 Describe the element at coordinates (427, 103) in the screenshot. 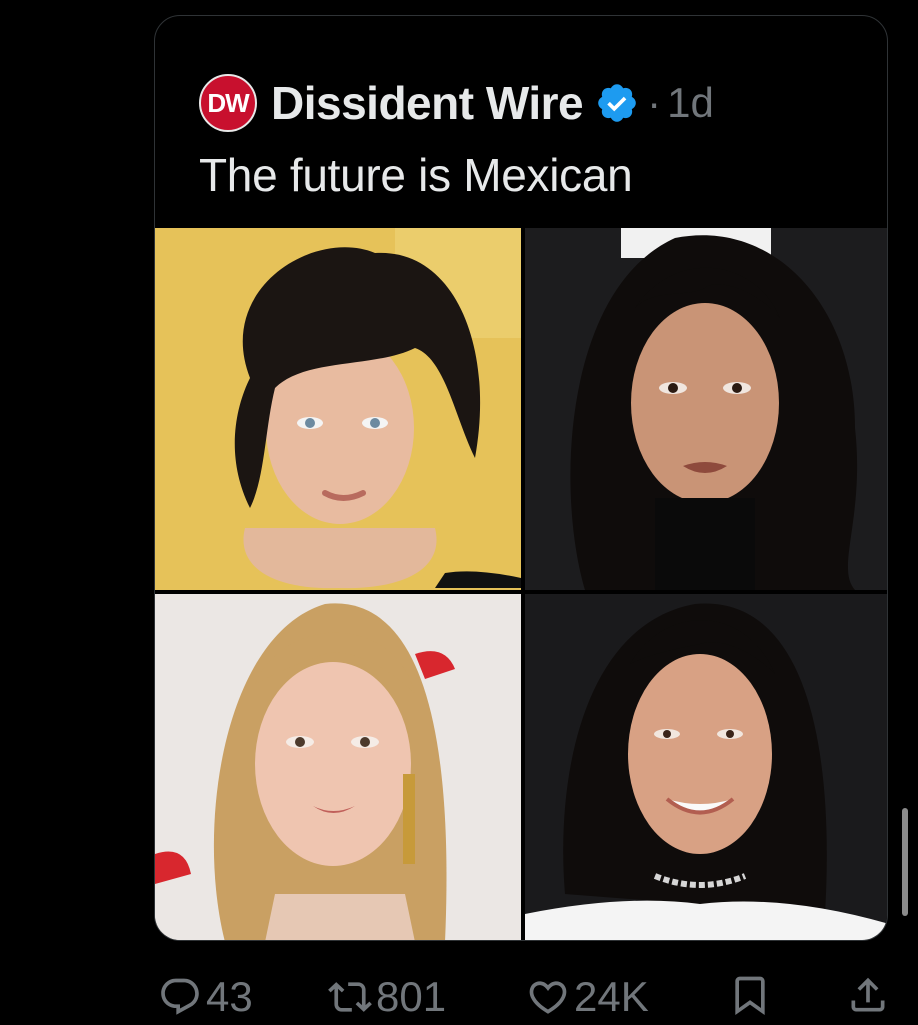

I see `author-name: Dissident Wire` at that location.